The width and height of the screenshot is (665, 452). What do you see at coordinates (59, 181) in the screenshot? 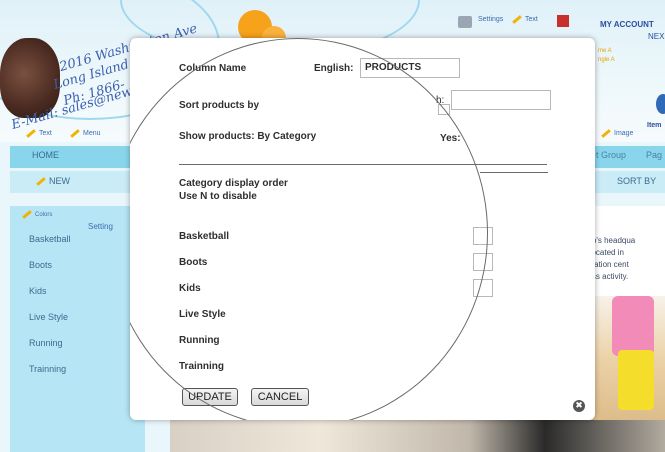
I see `nav-new-label: NEW` at bounding box center [59, 181].